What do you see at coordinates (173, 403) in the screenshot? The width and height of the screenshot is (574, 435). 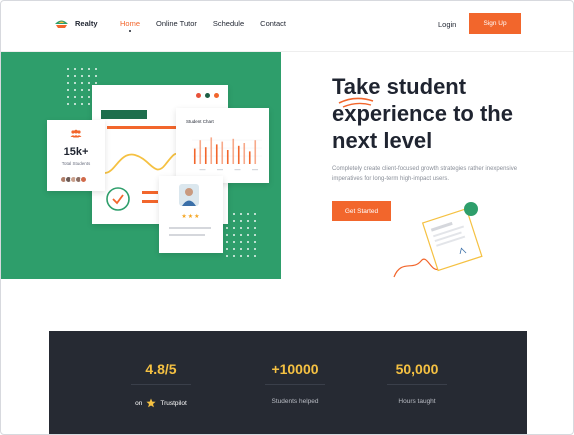 I see `trustpilot-label: Trustpilot` at bounding box center [173, 403].